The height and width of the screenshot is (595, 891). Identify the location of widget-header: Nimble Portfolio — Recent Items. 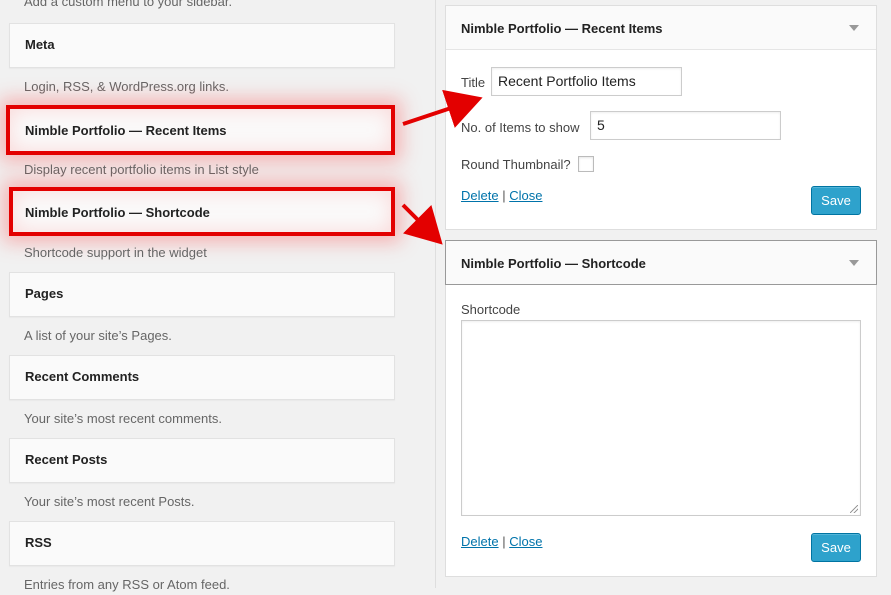
(661, 28).